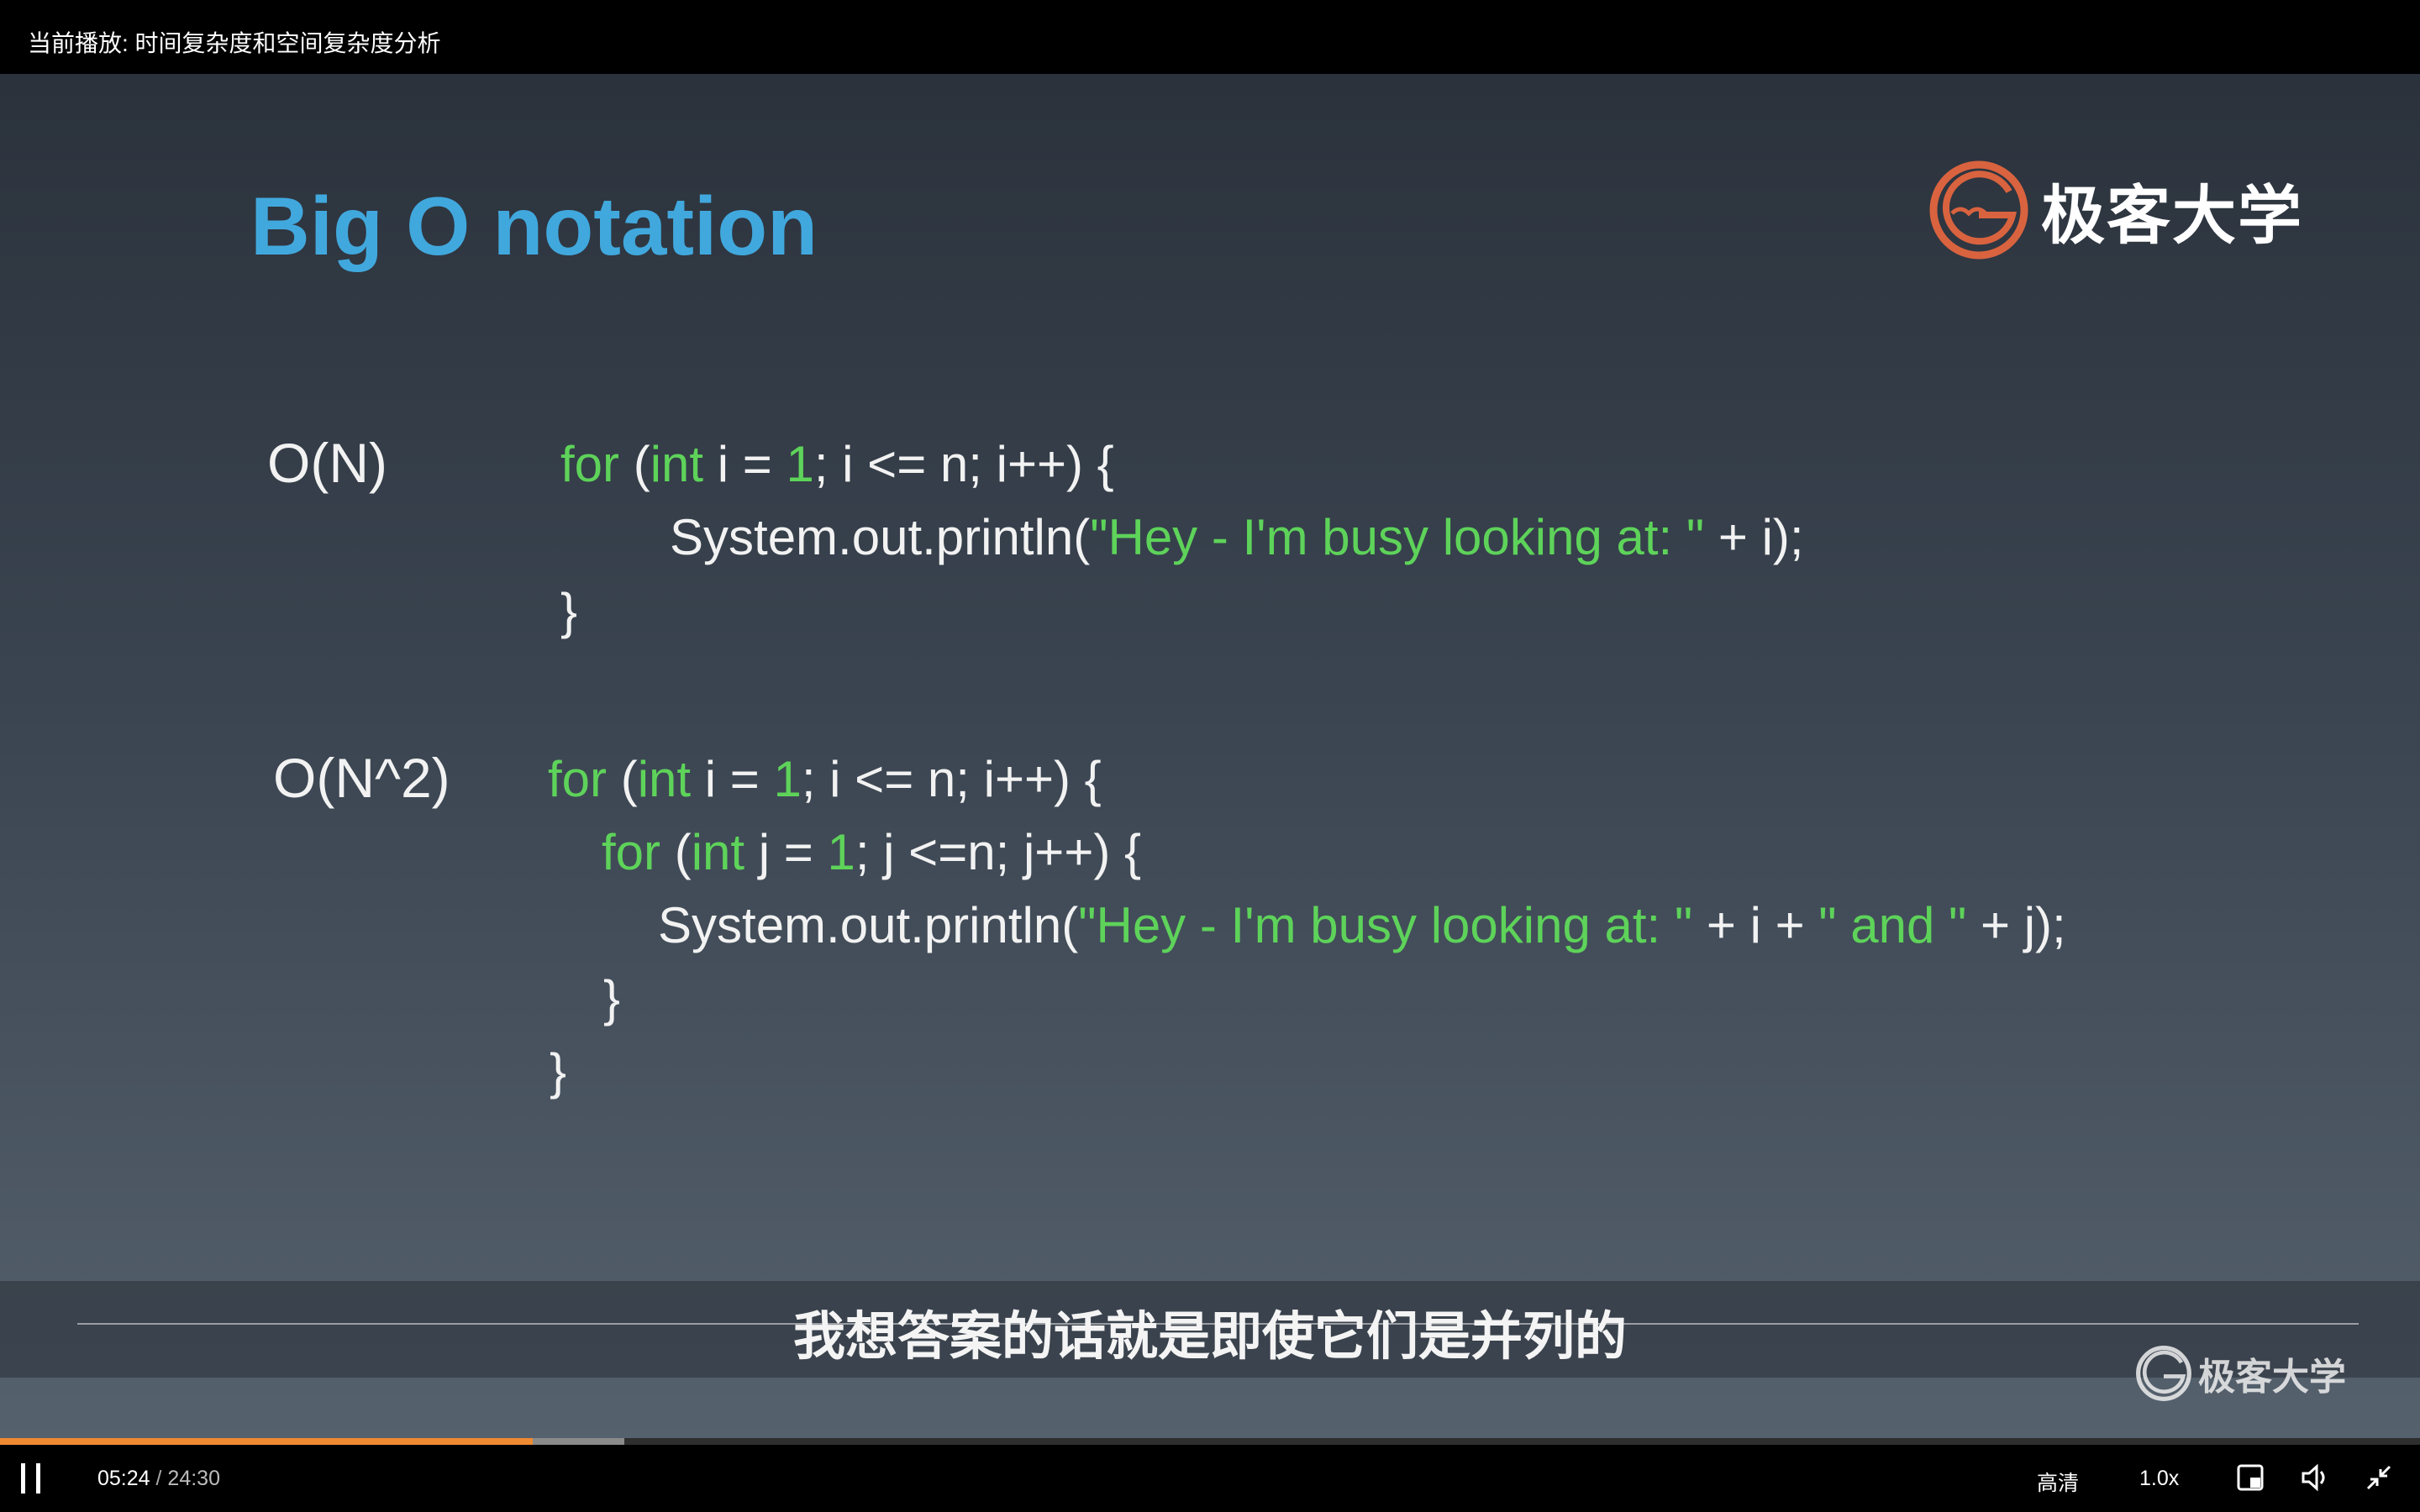 The height and width of the screenshot is (1512, 2420). I want to click on volume-button, so click(2315, 1480).